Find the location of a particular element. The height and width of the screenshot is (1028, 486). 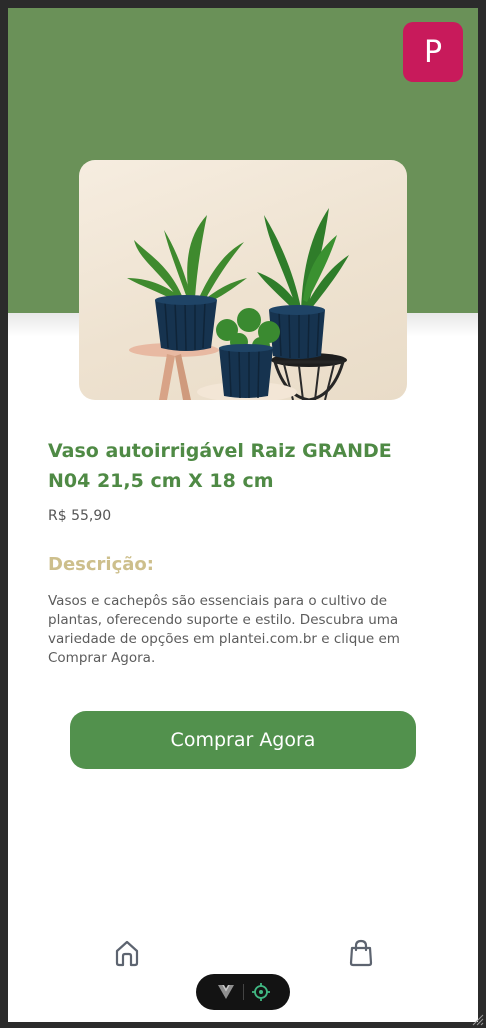

buy-now-button: Comprar Agora is located at coordinates (243, 740).